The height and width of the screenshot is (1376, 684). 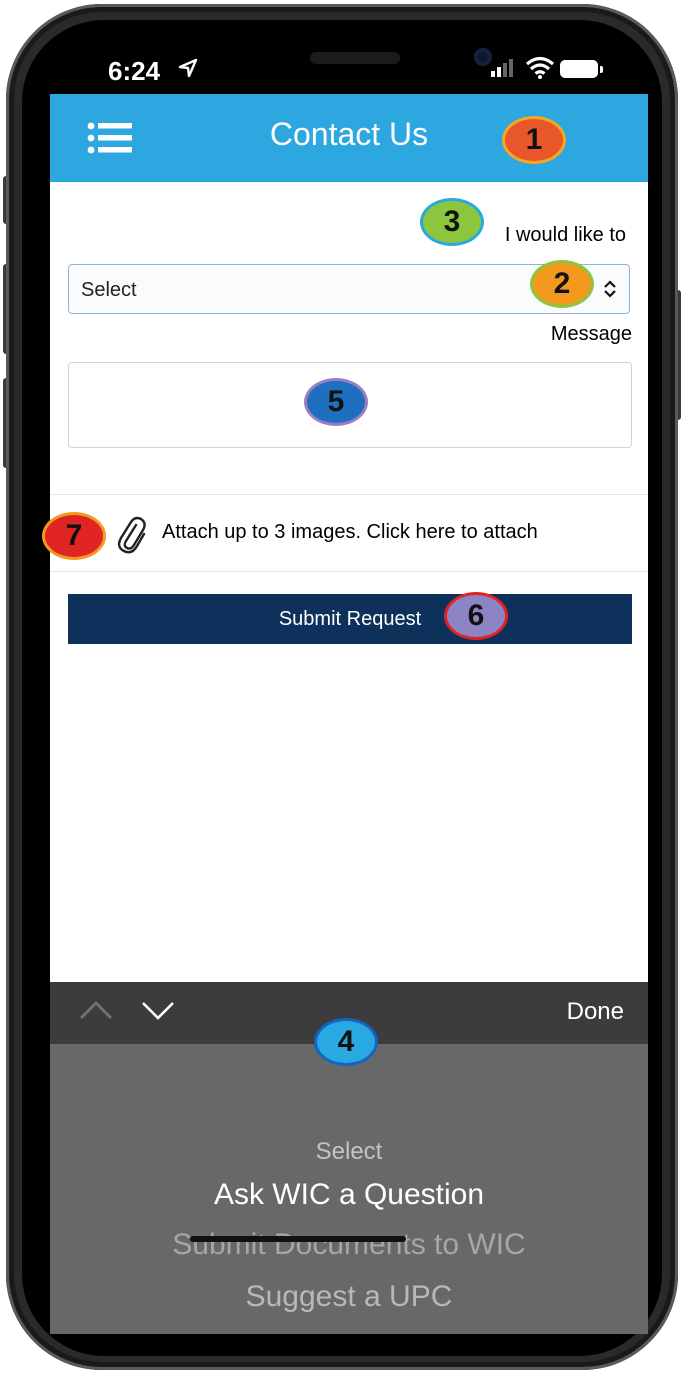 What do you see at coordinates (534, 140) in the screenshot?
I see `annotation-badge-1: 1` at bounding box center [534, 140].